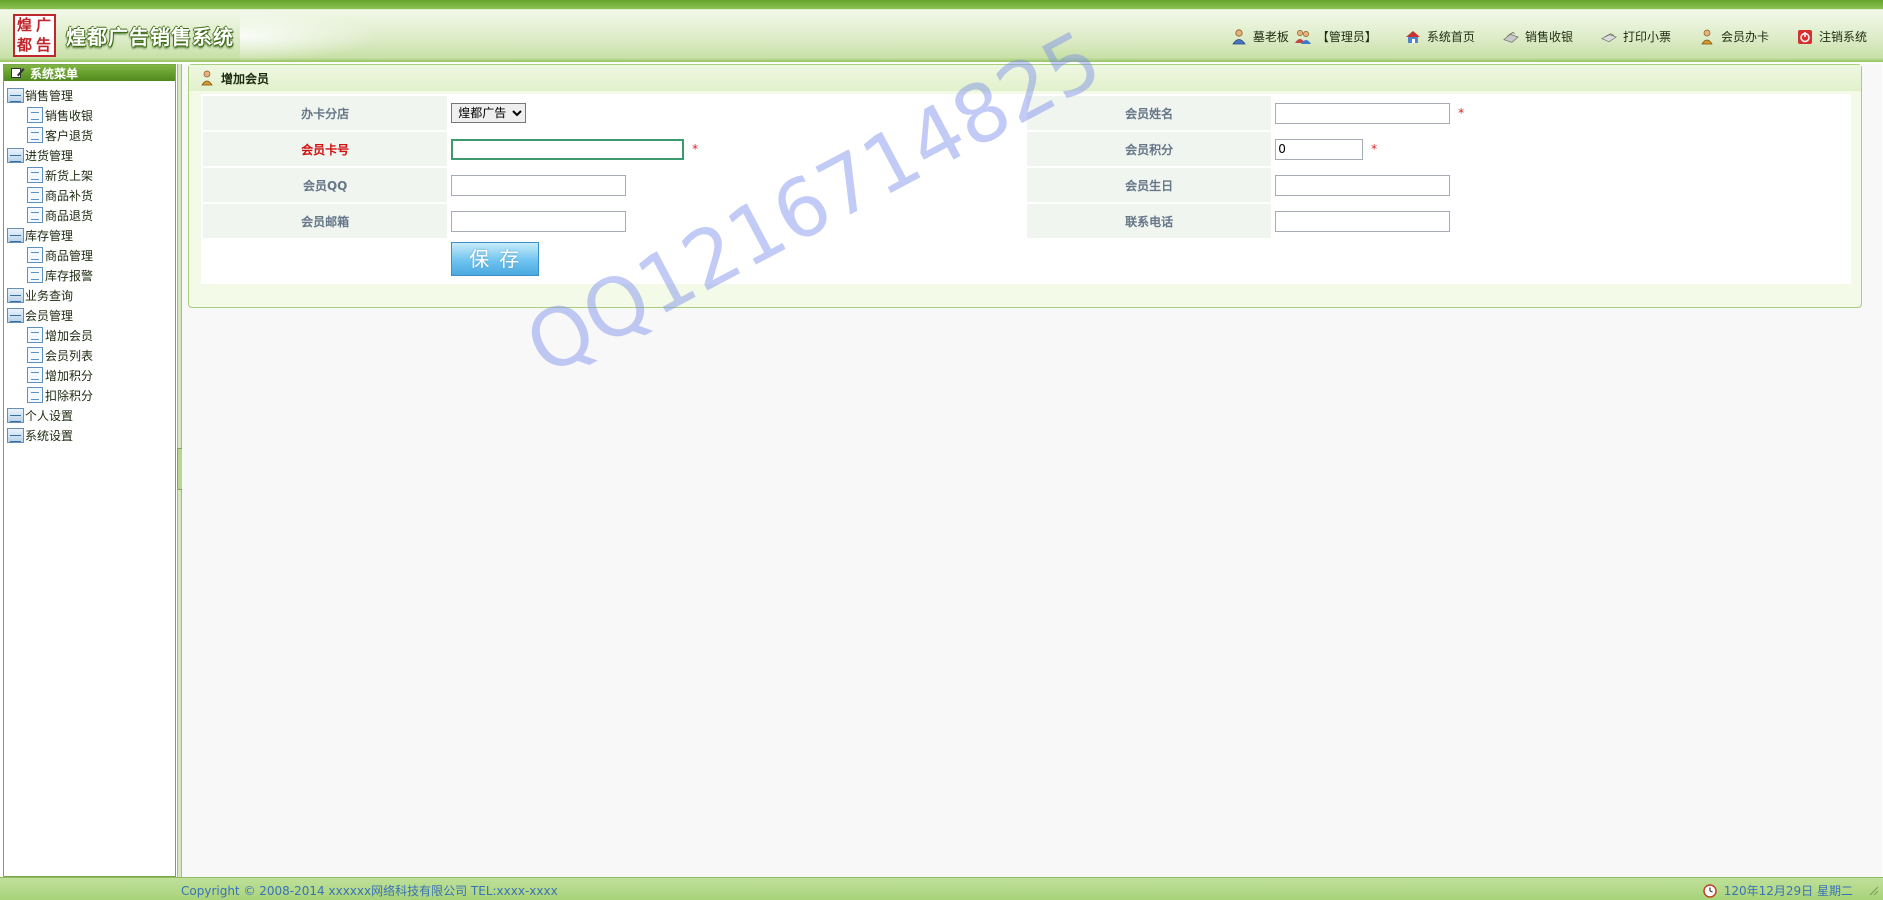 The height and width of the screenshot is (900, 1883). I want to click on nav-logout: 注销系统, so click(1832, 36).